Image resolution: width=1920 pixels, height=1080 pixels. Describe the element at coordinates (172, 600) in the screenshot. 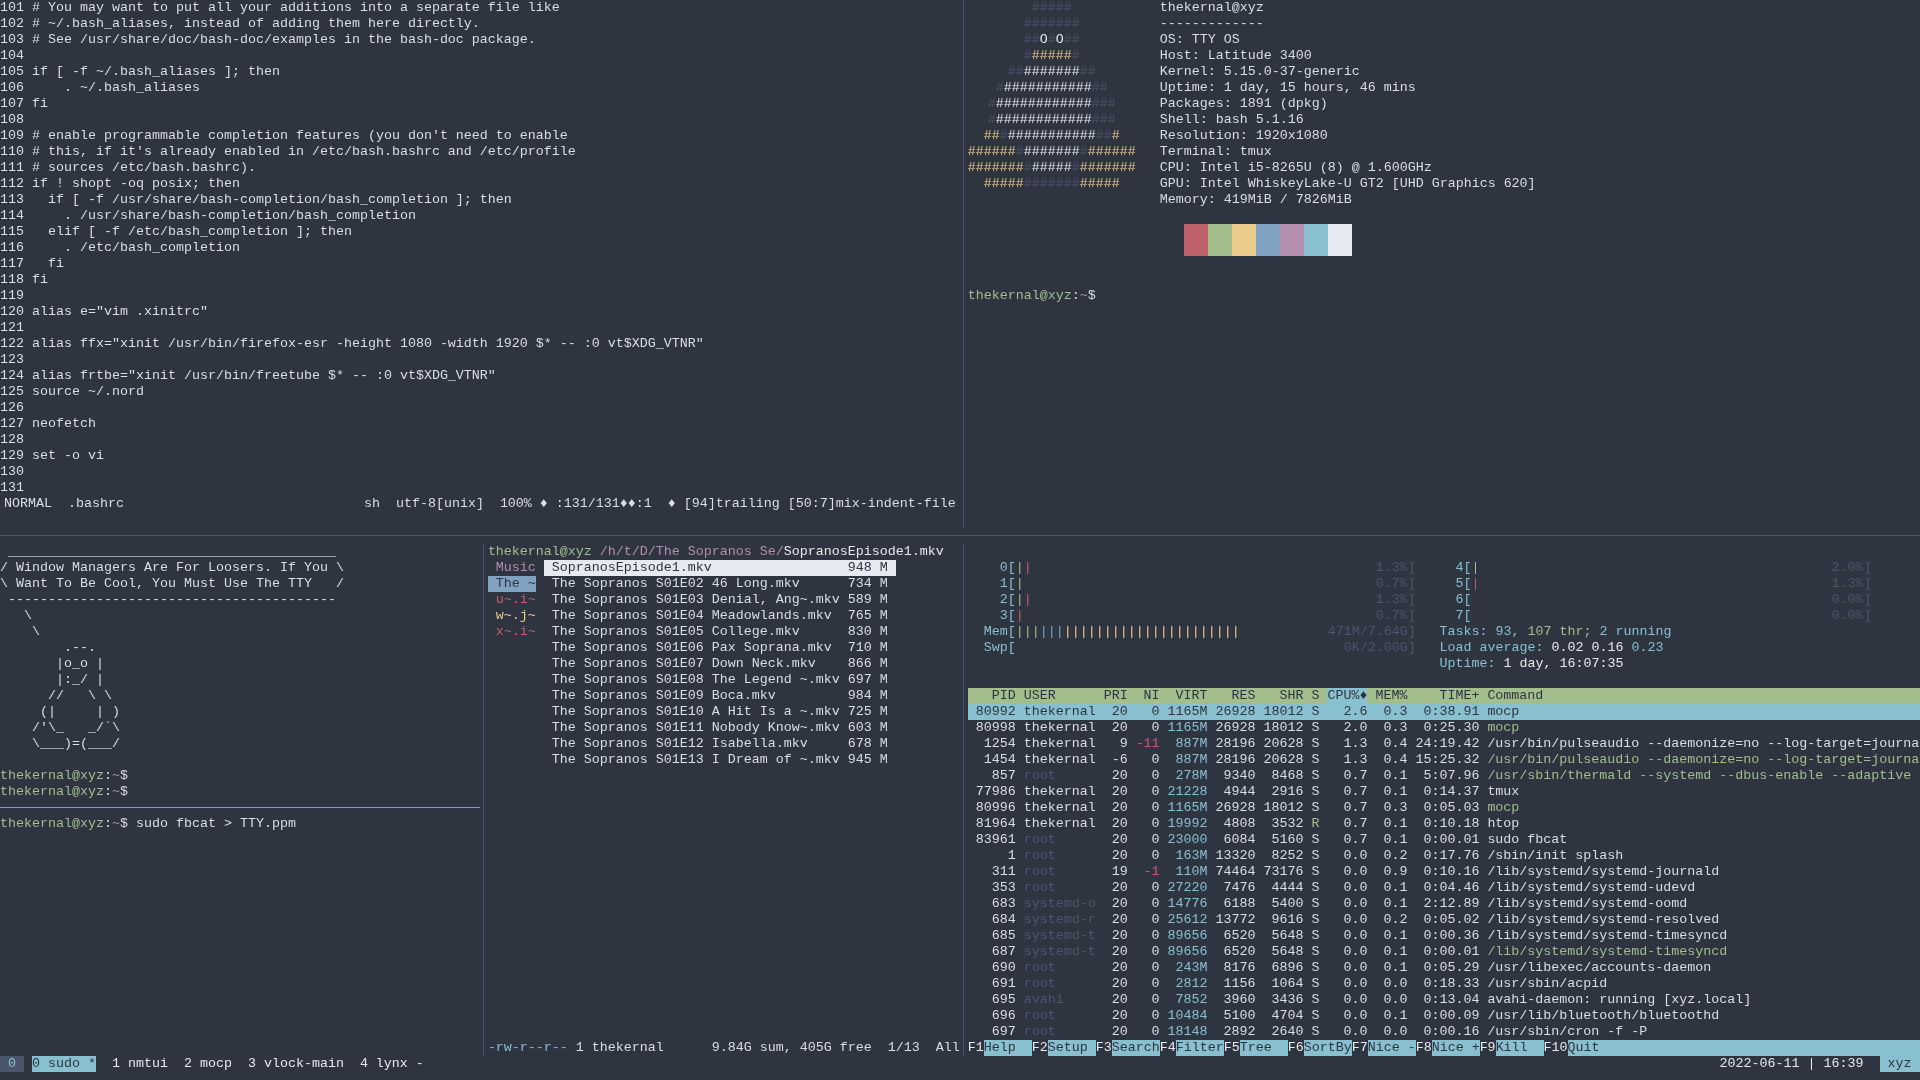

I see `ascii-art-line: -----------------------------------------` at that location.